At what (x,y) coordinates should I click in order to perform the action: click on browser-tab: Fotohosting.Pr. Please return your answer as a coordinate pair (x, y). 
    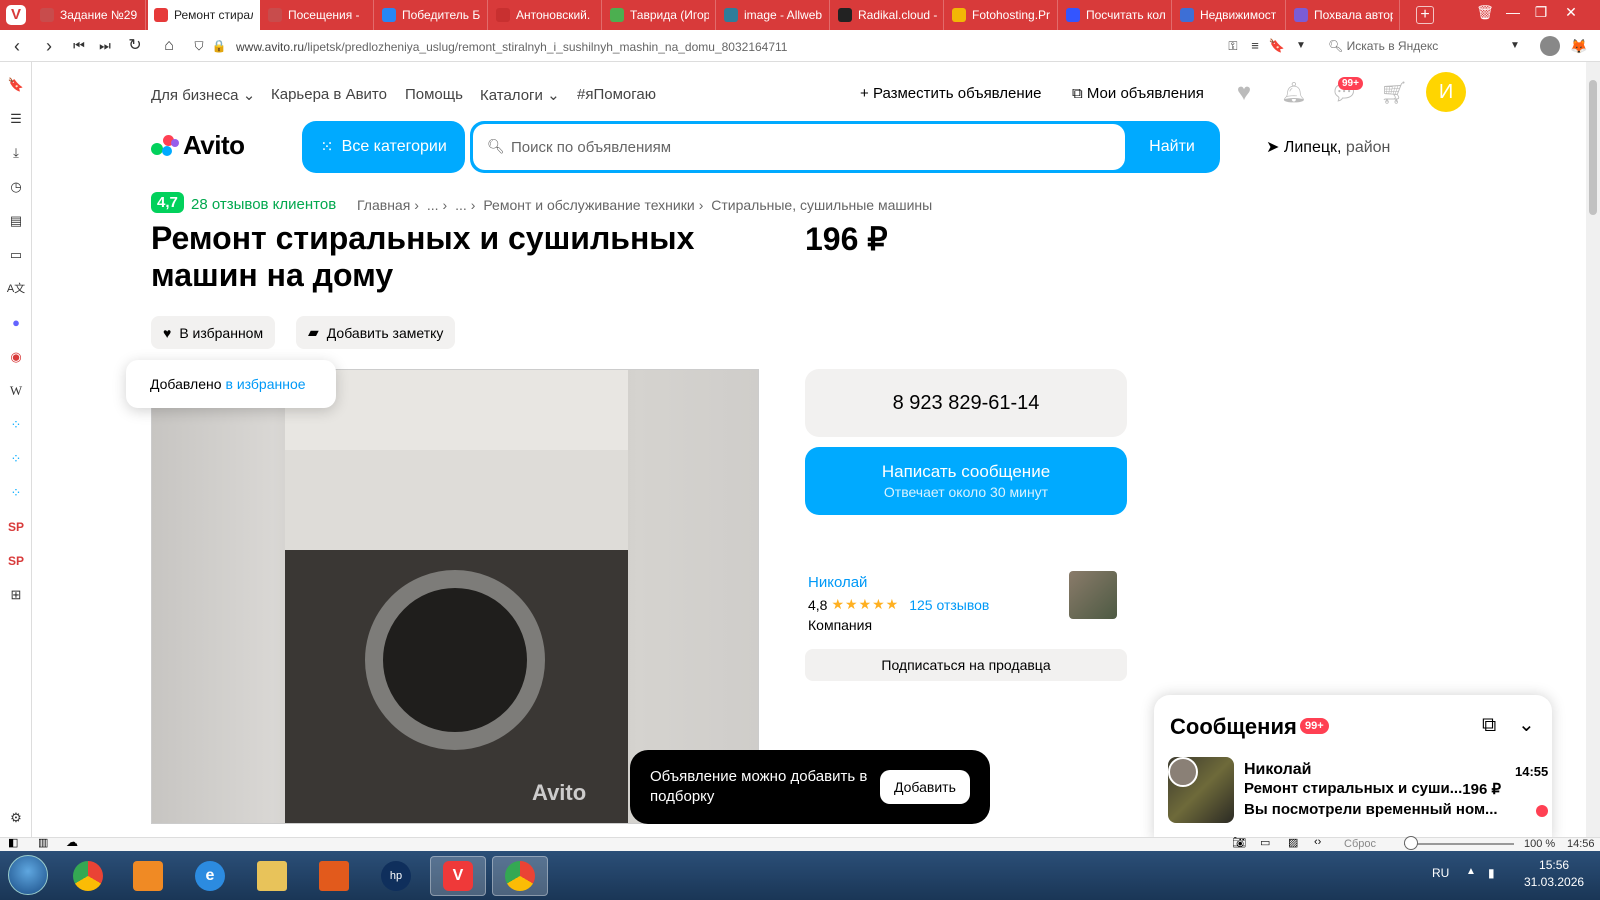
    Looking at the image, I should click on (1002, 15).